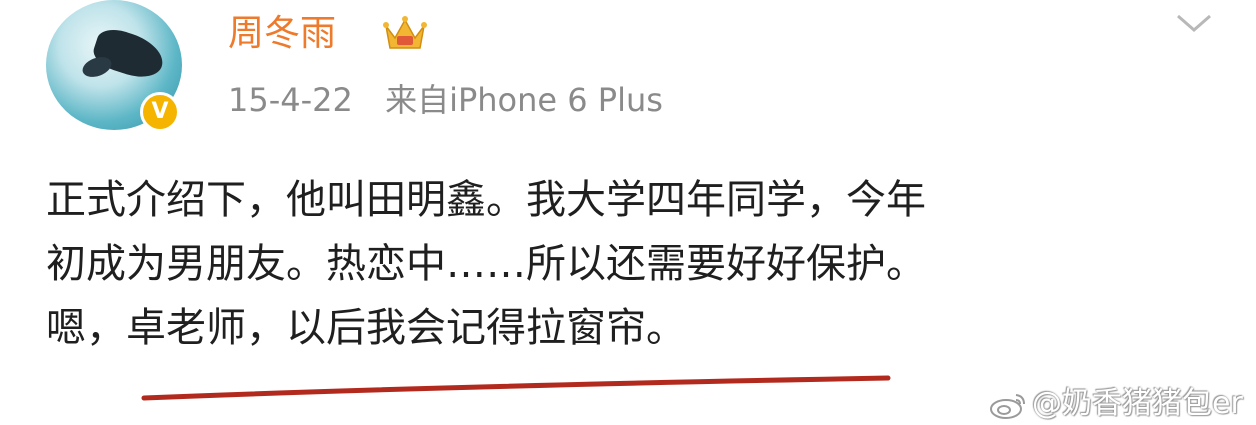 This screenshot has width=1256, height=425. Describe the element at coordinates (1137, 403) in the screenshot. I see `watermark-text: @奶香猪猪包er` at that location.